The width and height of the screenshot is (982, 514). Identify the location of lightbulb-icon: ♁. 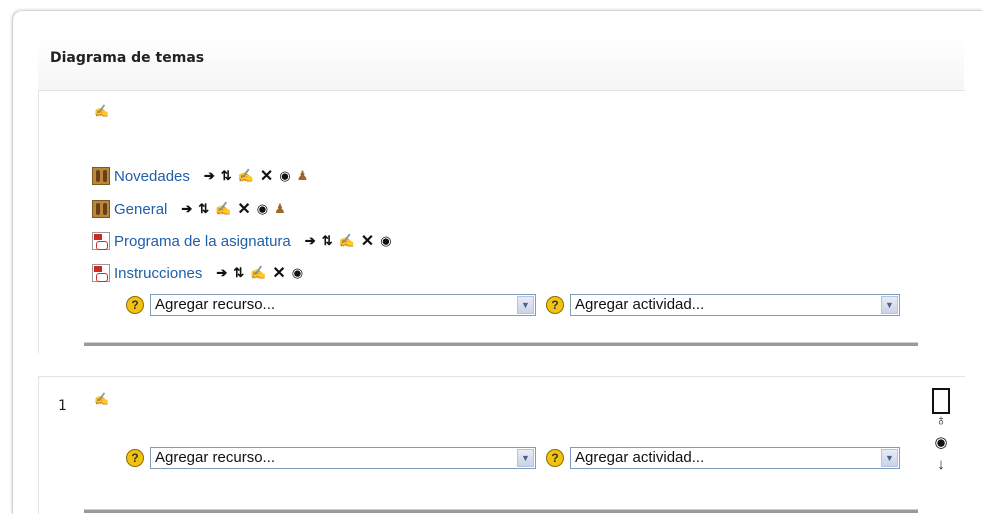
(941, 421).